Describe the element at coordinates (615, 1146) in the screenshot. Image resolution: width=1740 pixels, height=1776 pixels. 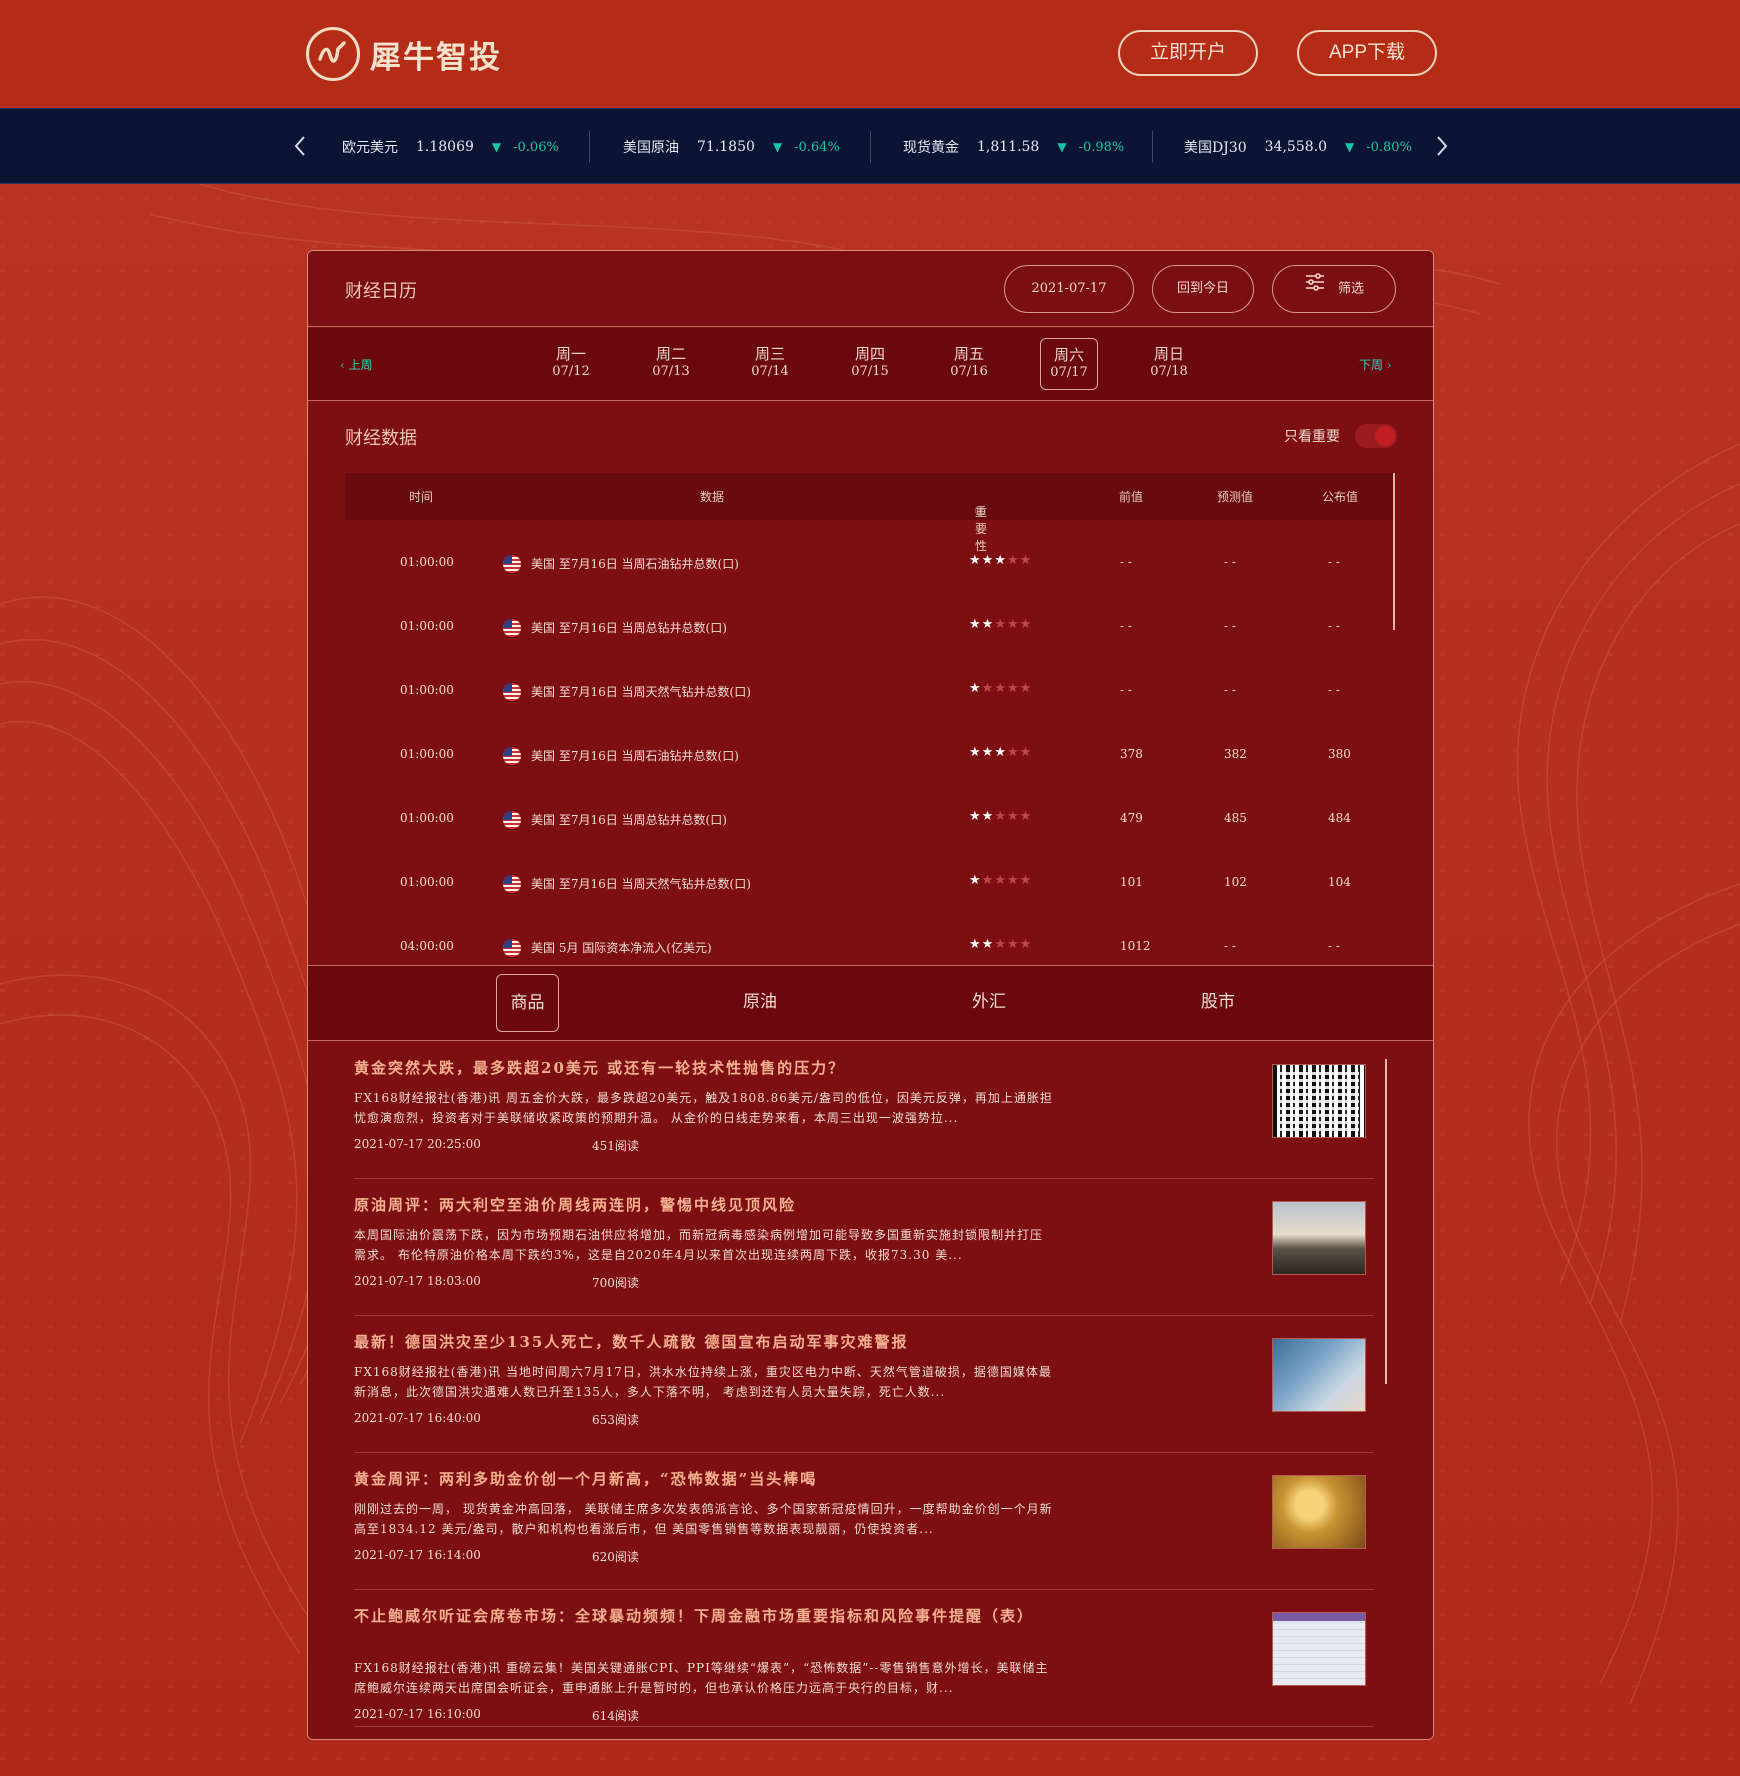
I see `news-reads: 451阅读` at that location.